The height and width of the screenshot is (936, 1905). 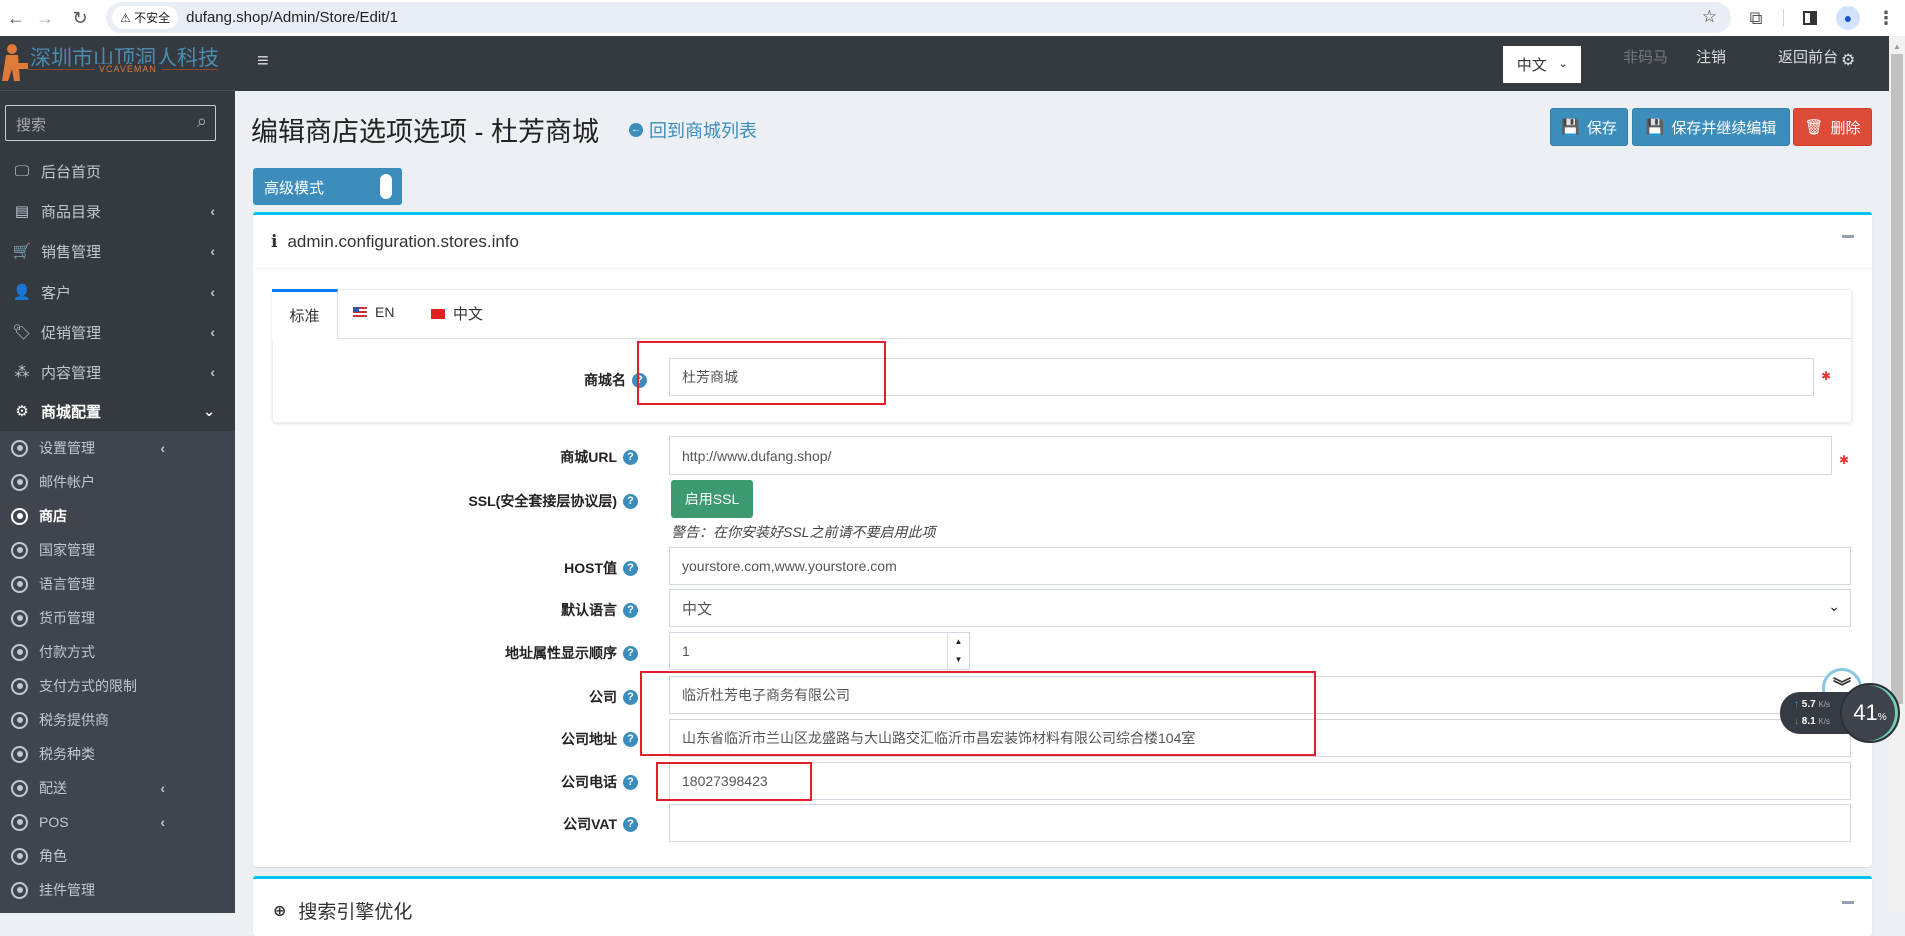 I want to click on sidebar-item-customers: 👤 客户 ‹, so click(x=117, y=292).